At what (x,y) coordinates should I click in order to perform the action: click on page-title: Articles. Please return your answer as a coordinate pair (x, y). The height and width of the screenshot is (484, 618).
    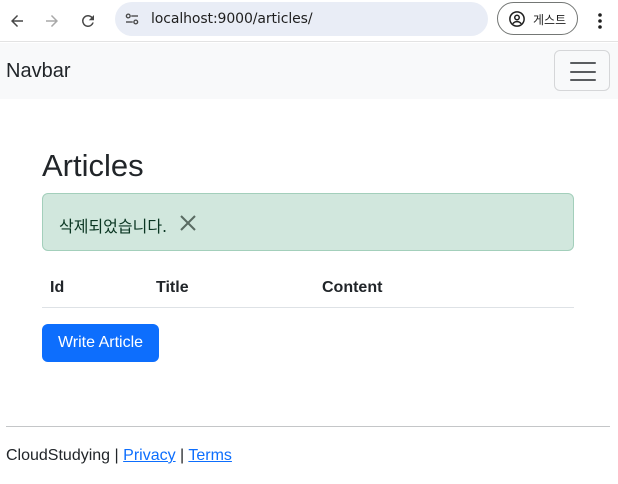
    Looking at the image, I should click on (93, 165).